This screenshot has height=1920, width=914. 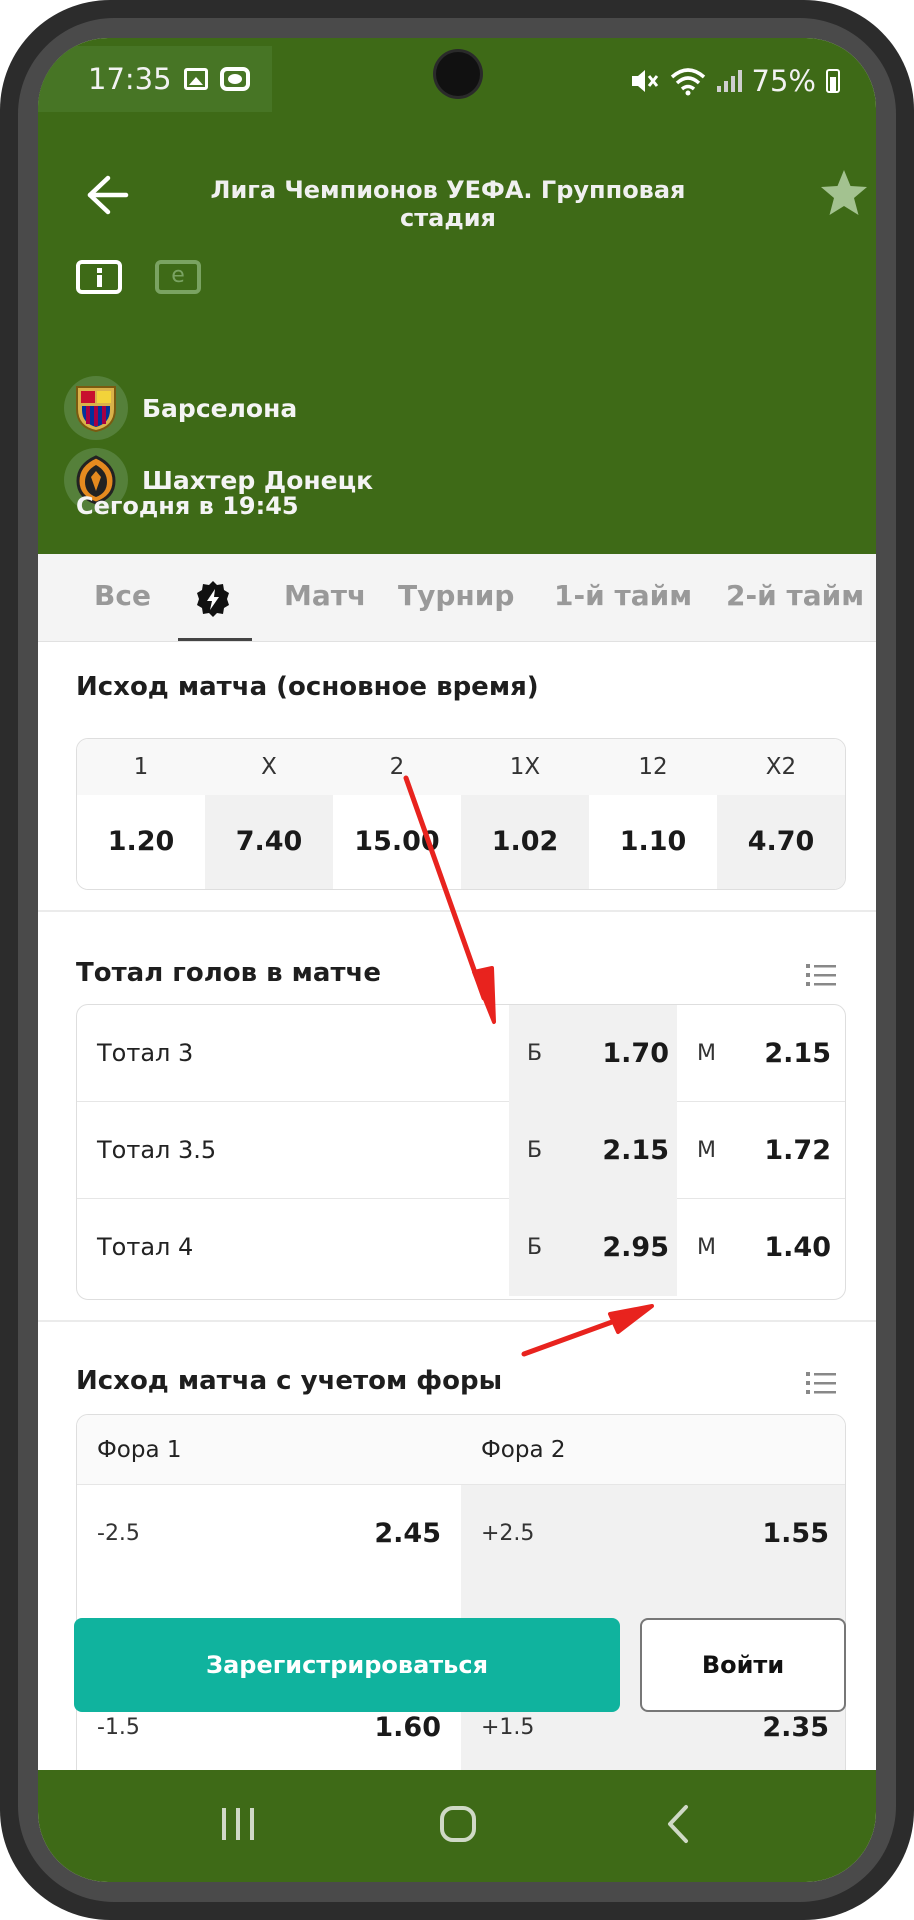 I want to click on back-arrow-icon, so click(x=107, y=195).